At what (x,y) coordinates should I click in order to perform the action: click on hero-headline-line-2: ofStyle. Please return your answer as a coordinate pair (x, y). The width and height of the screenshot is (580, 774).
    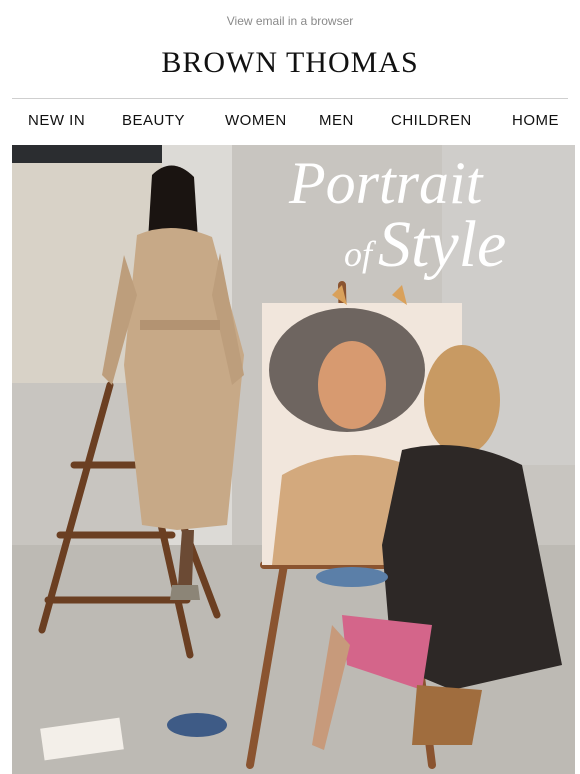
    Looking at the image, I should click on (425, 245).